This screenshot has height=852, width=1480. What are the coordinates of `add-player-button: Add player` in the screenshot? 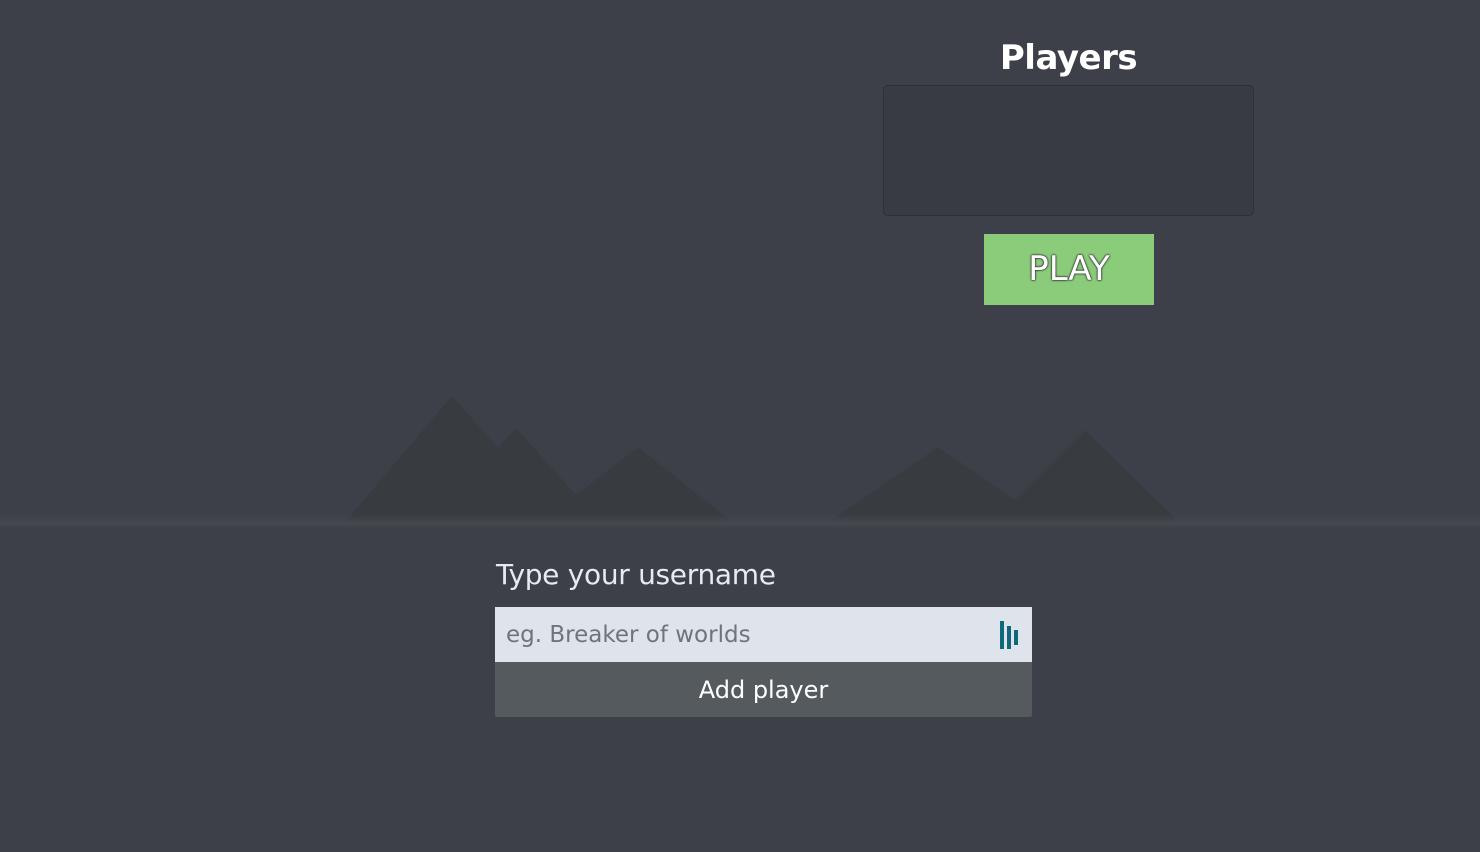 It's located at (763, 689).